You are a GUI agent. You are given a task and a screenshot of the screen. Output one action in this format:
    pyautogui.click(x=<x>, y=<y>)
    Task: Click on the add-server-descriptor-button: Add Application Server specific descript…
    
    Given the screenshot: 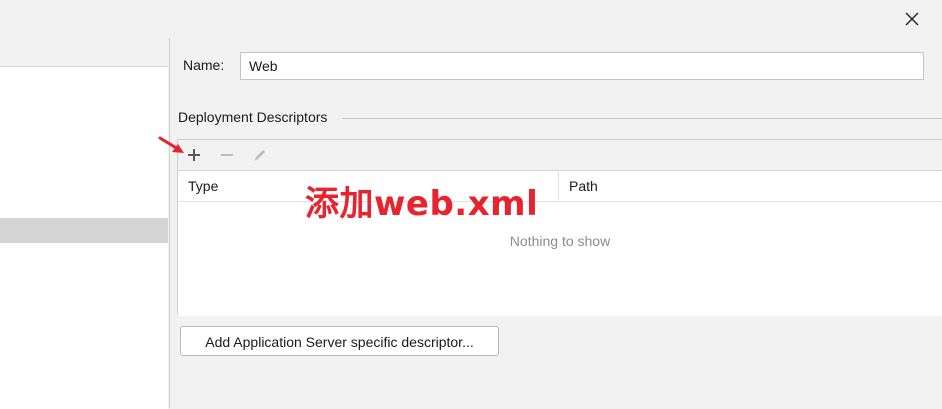 What is the action you would take?
    pyautogui.click(x=339, y=341)
    